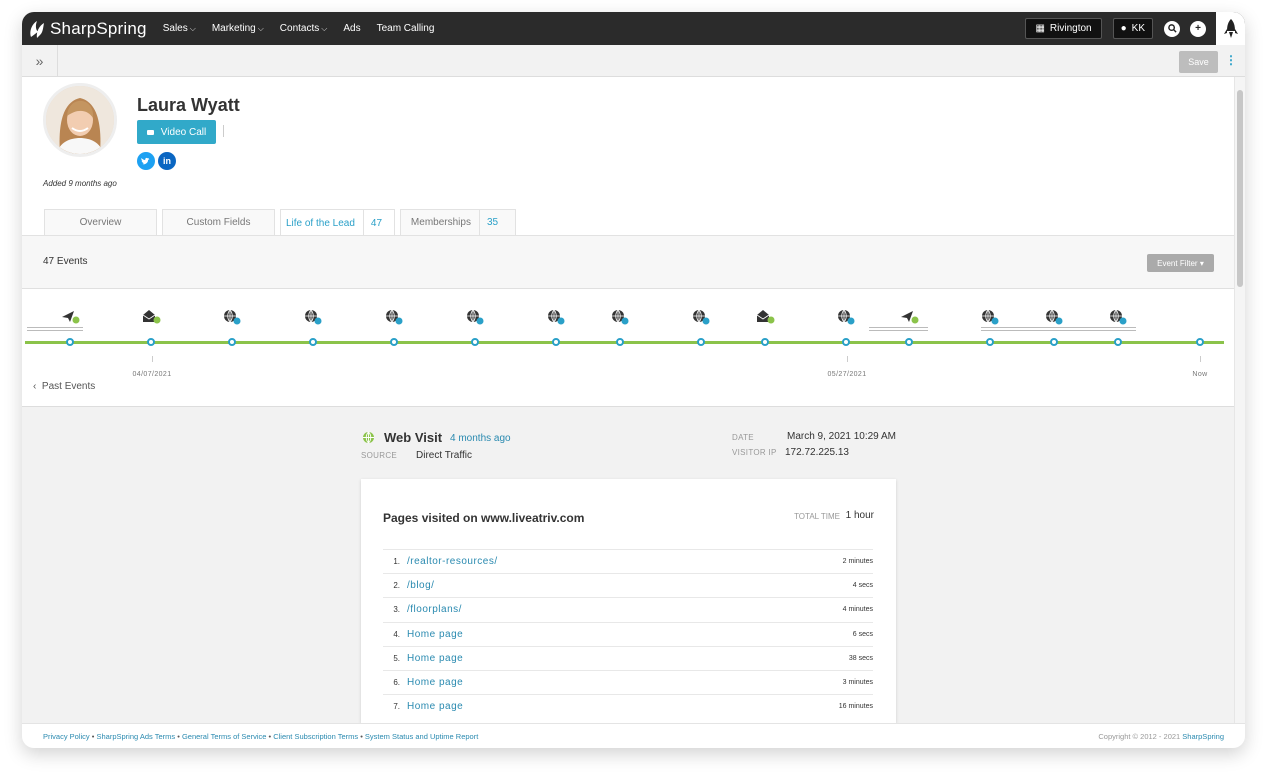 Image resolution: width=1267 pixels, height=780 pixels. What do you see at coordinates (847, 359) in the screenshot?
I see `timeline-tick` at bounding box center [847, 359].